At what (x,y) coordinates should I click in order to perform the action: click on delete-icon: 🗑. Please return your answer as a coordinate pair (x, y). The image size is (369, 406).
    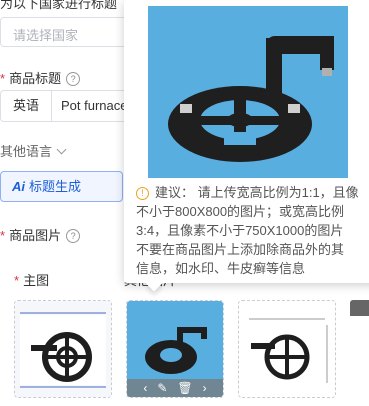
    Looking at the image, I should click on (184, 388).